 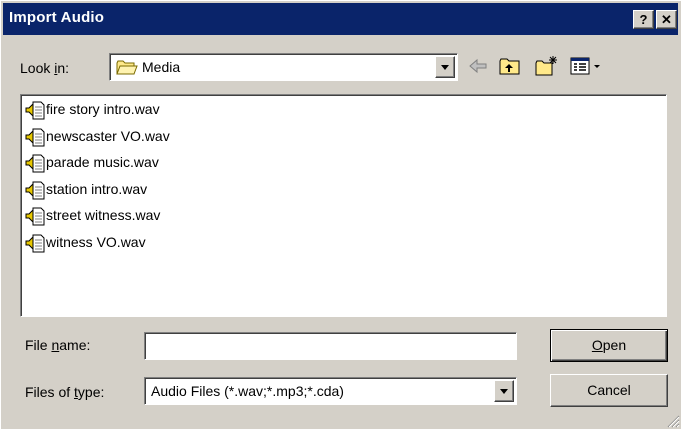 I want to click on file-name-label: File name:, so click(x=58, y=345).